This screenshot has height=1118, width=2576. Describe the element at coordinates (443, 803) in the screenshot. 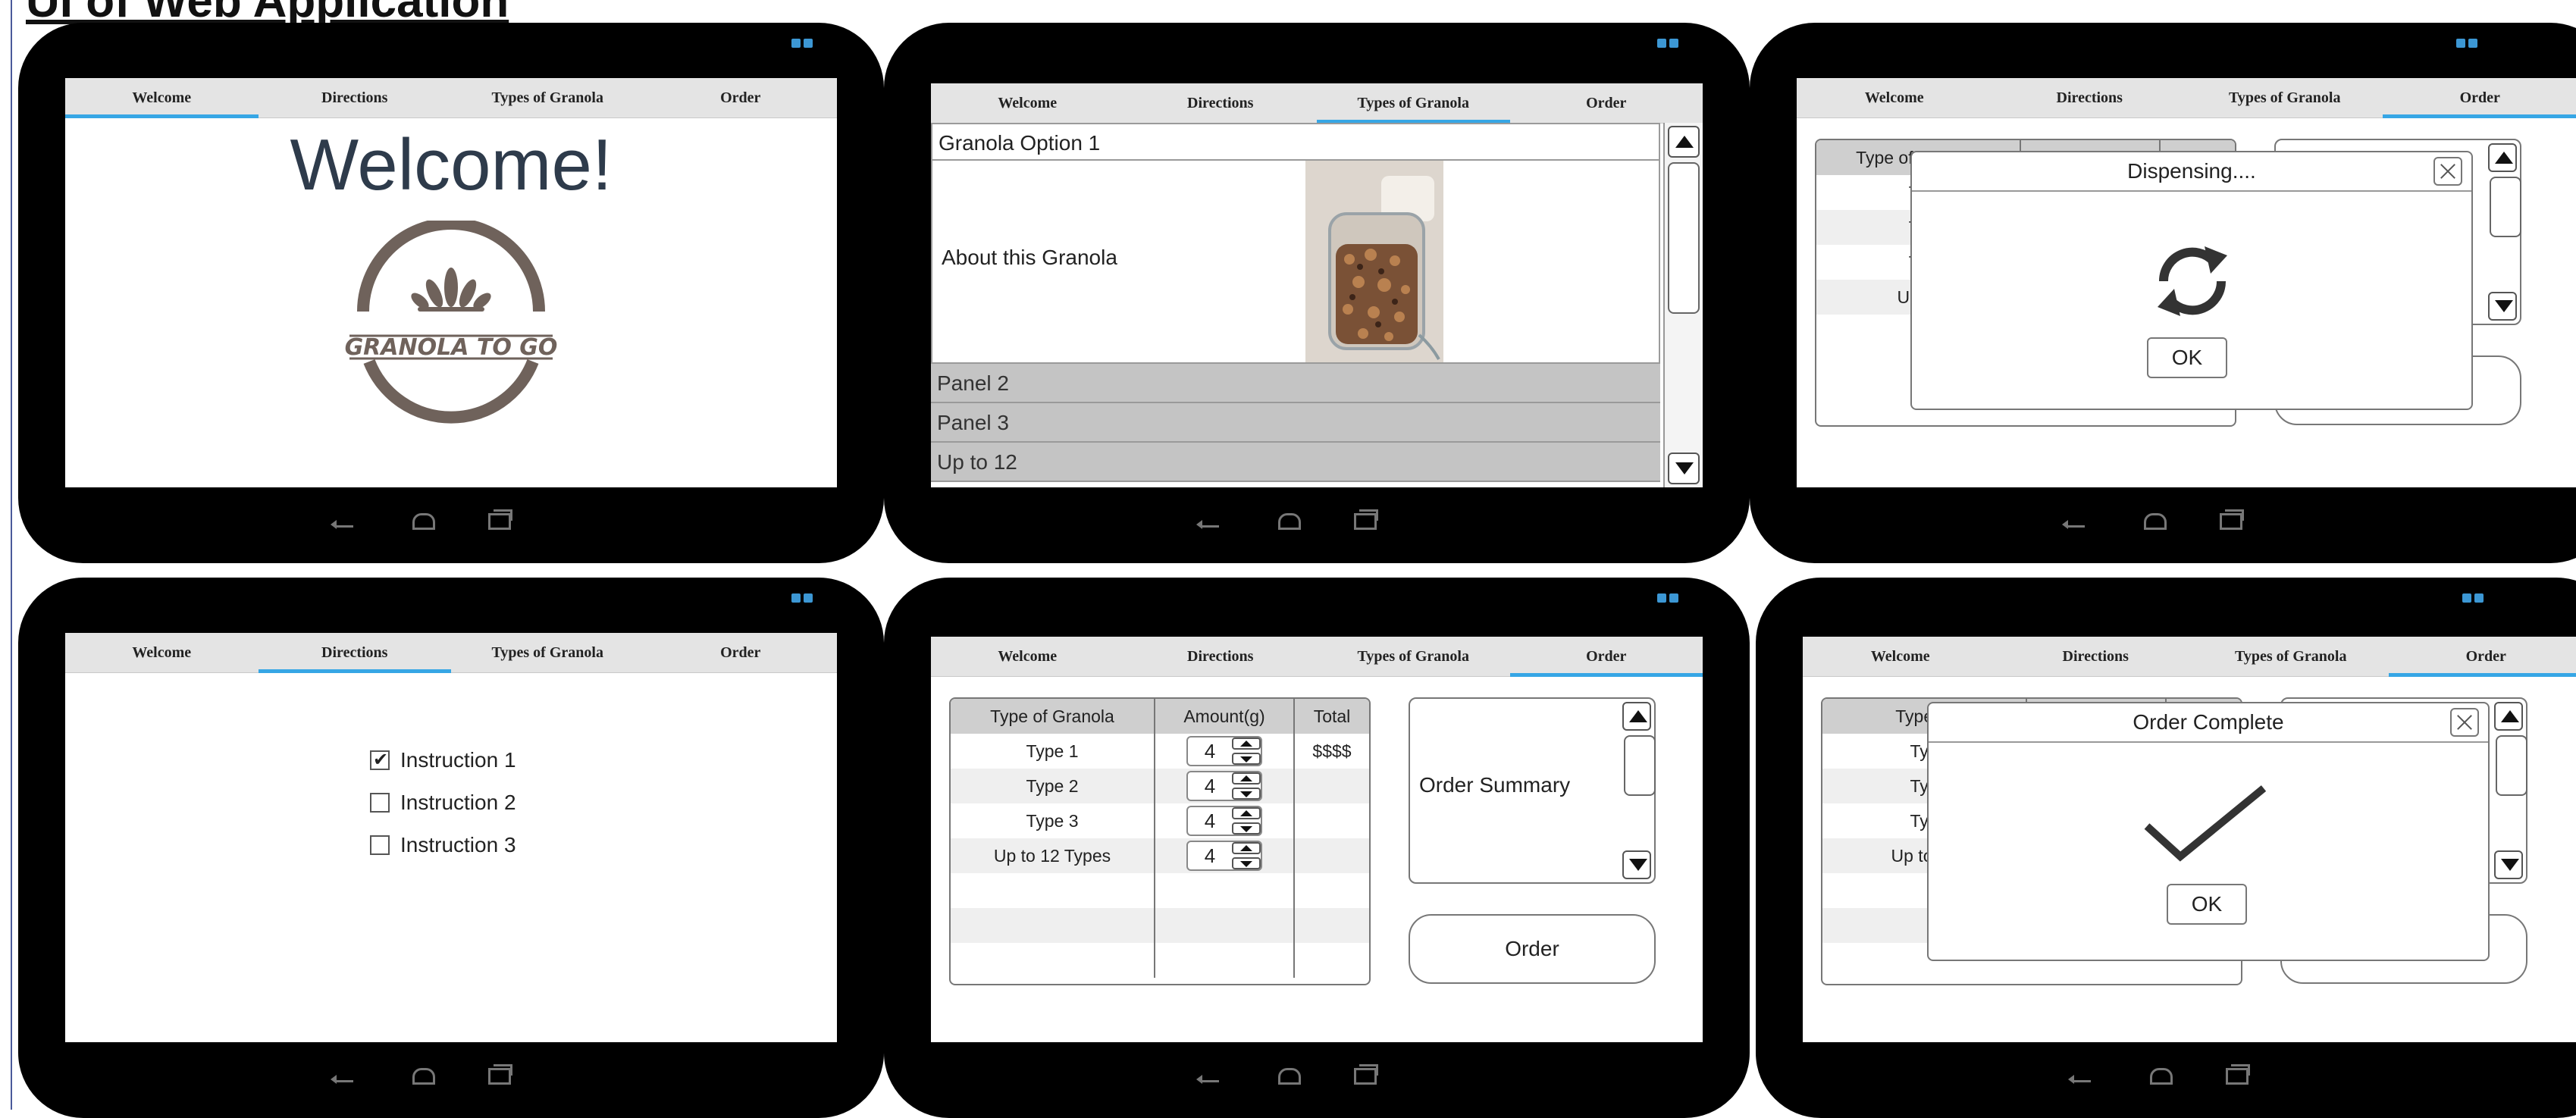

I see `instruction-item: Instruction 2` at that location.